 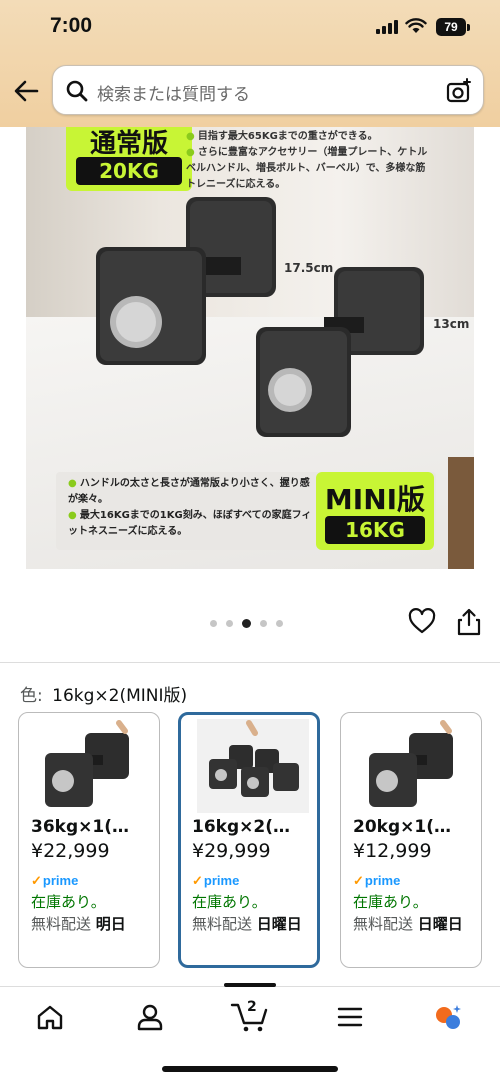 I want to click on wifi-icon, so click(x=416, y=25).